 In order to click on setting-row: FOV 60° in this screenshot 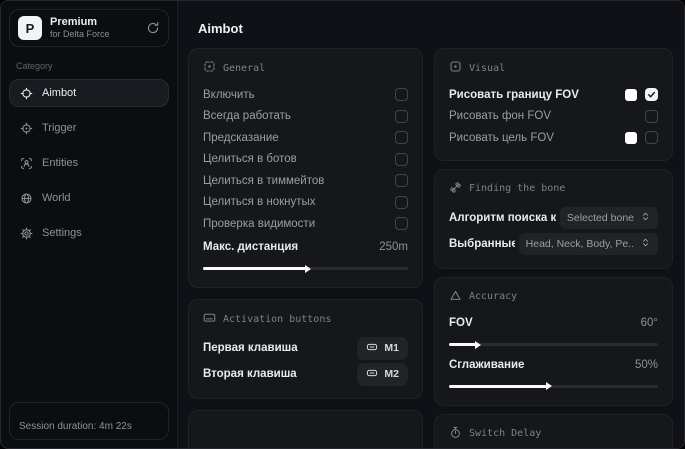, I will do `click(553, 324)`.